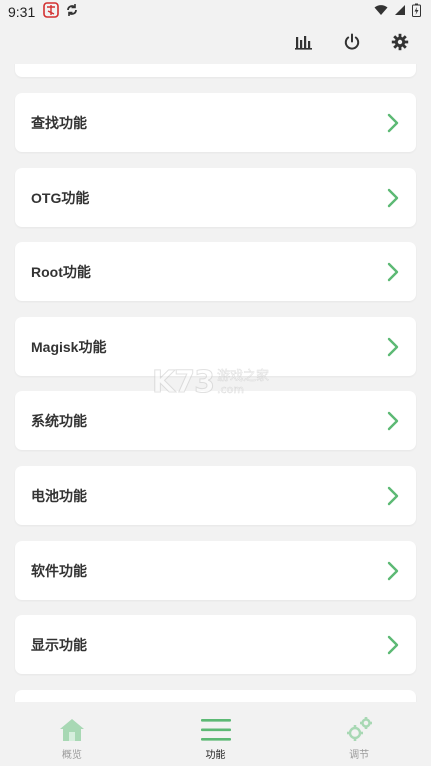 This screenshot has height=766, width=431. What do you see at coordinates (416, 12) in the screenshot?
I see `battery-icon` at bounding box center [416, 12].